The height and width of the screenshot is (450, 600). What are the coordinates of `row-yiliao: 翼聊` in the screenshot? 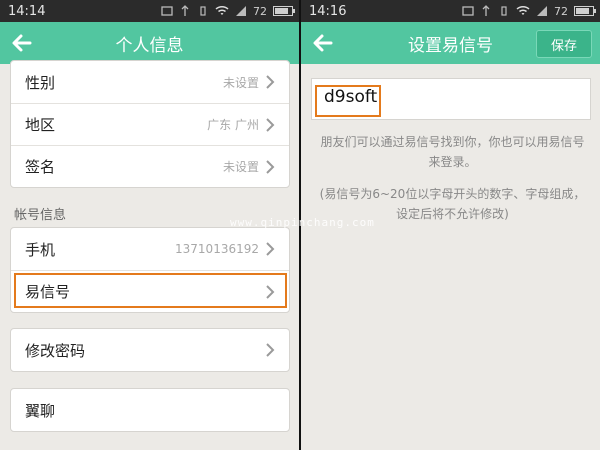 It's located at (150, 410).